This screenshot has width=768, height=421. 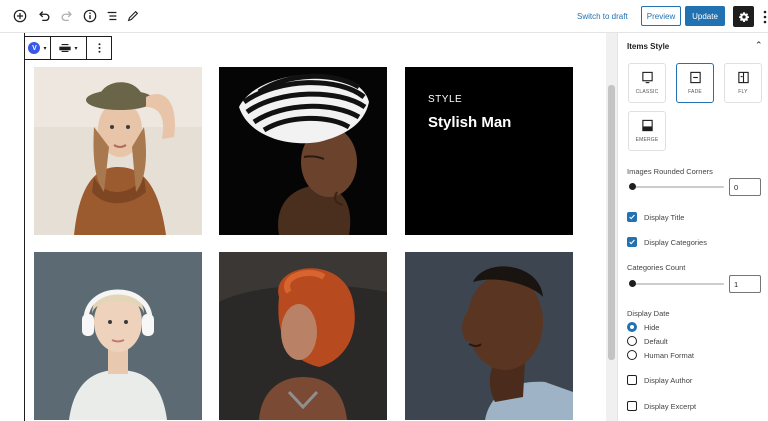 What do you see at coordinates (676, 284) in the screenshot?
I see `categories-count-slider-track` at bounding box center [676, 284].